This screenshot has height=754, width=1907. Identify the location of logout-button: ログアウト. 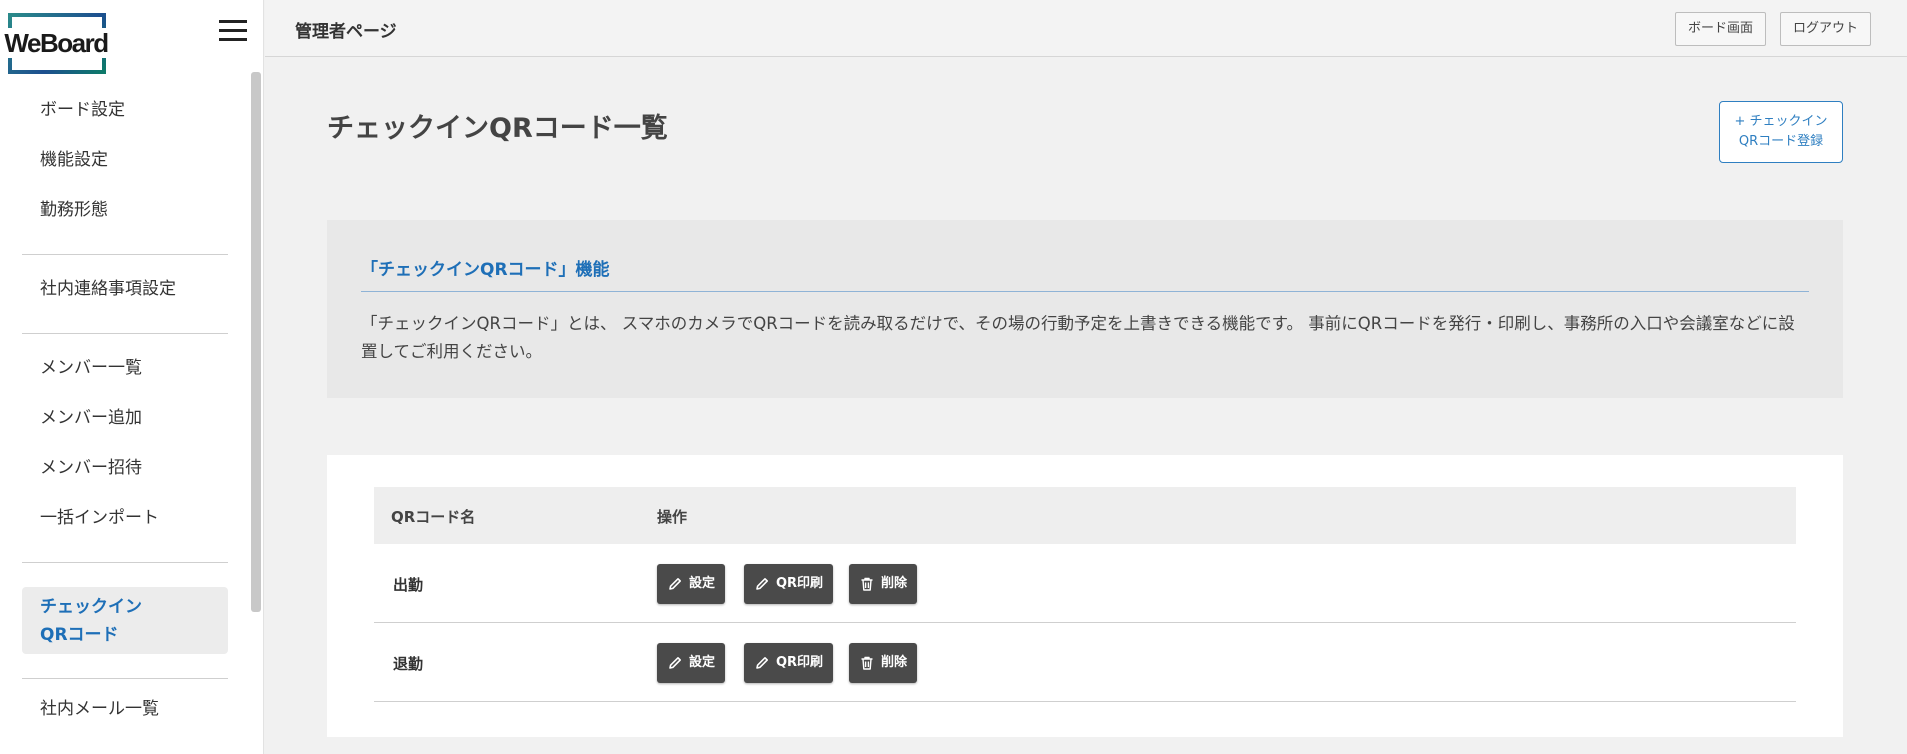
(1826, 29).